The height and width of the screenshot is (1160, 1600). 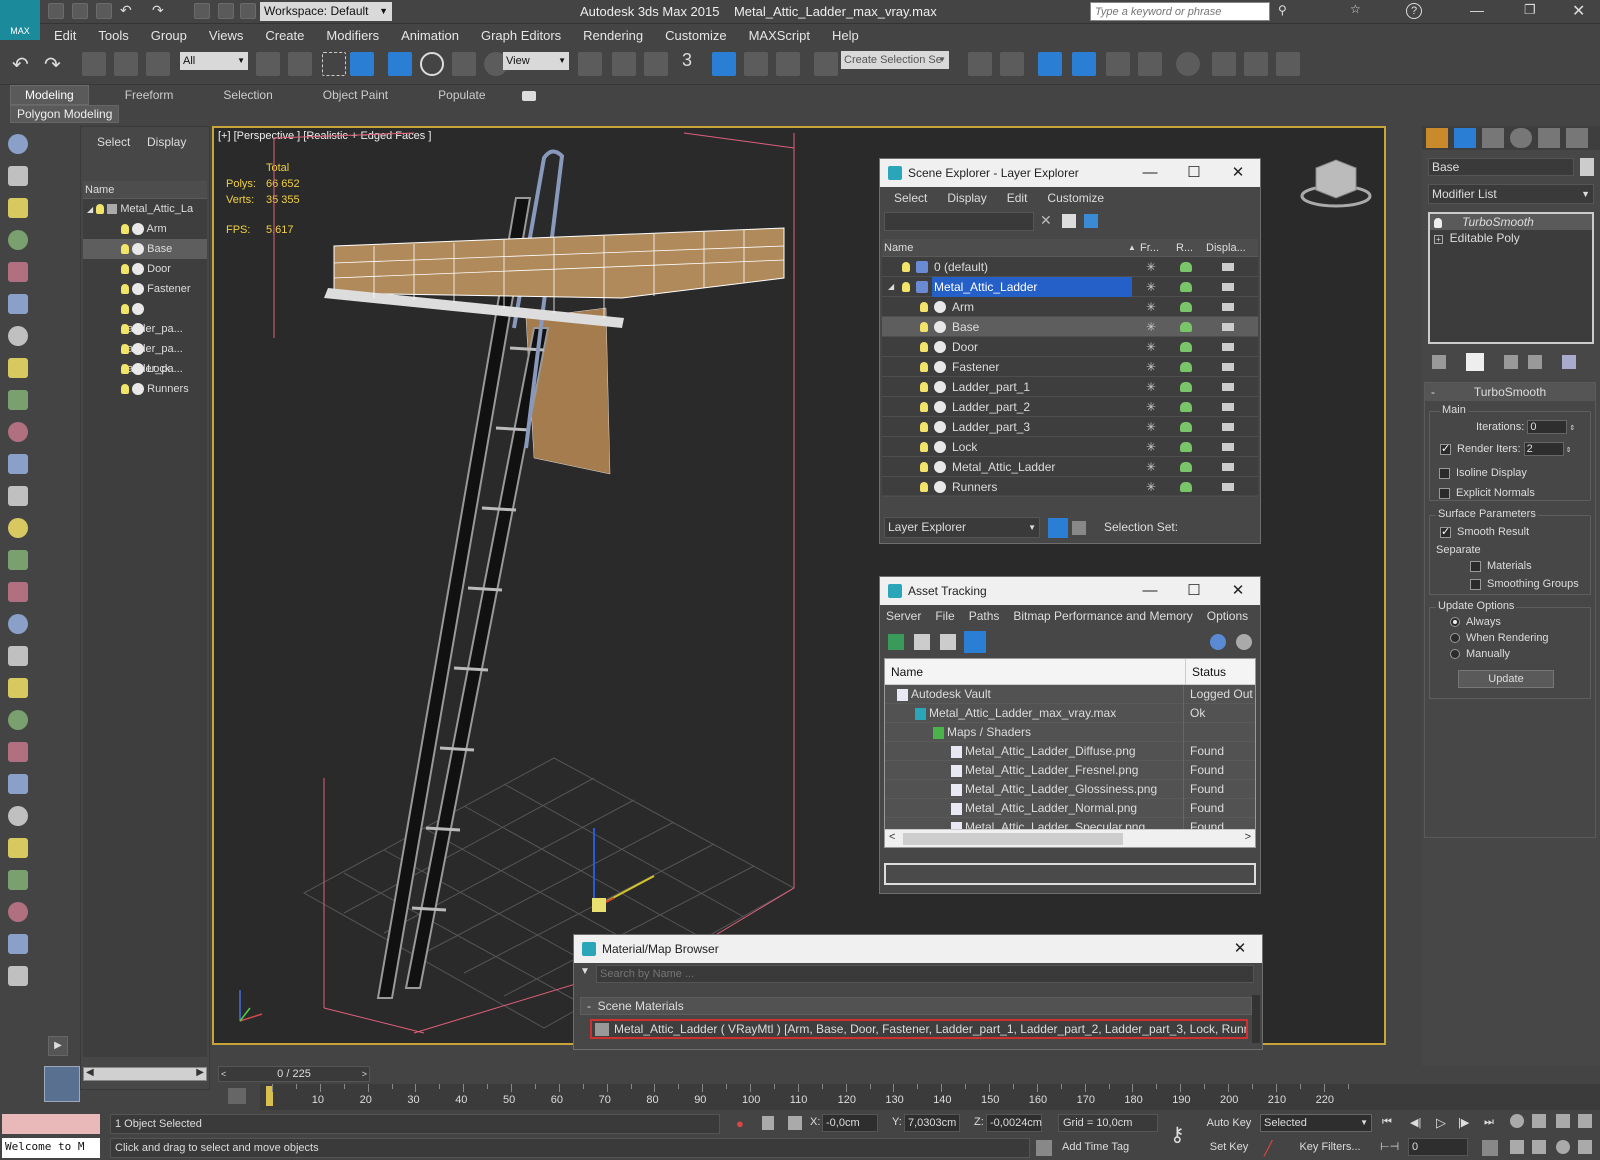 I want to click on angle-snap-icon, so click(x=724, y=64).